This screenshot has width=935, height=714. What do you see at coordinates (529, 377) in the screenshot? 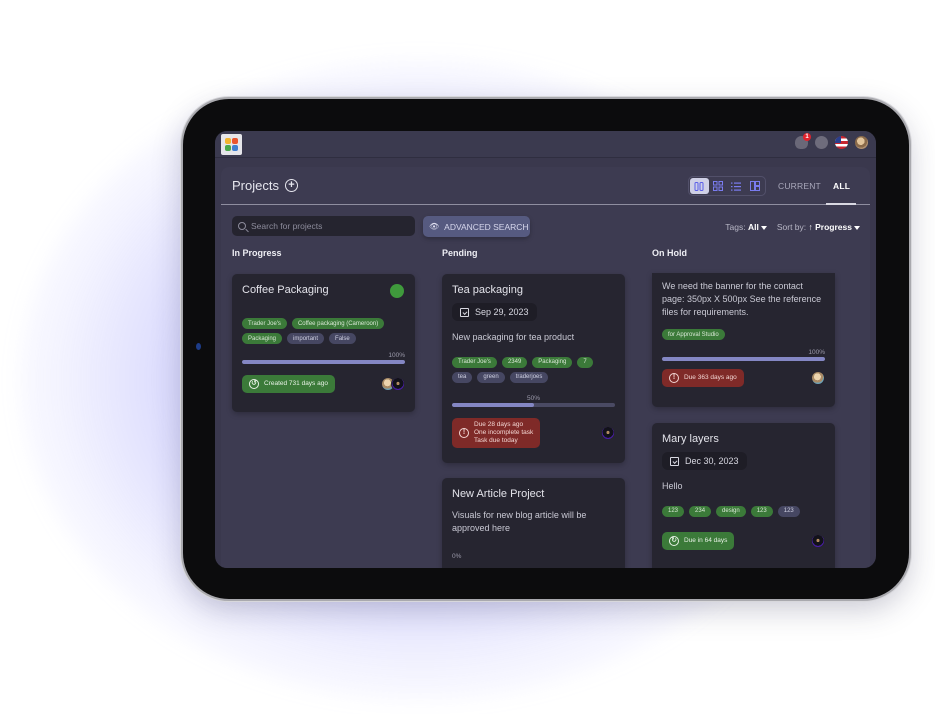
I see `tag: traderjoes` at bounding box center [529, 377].